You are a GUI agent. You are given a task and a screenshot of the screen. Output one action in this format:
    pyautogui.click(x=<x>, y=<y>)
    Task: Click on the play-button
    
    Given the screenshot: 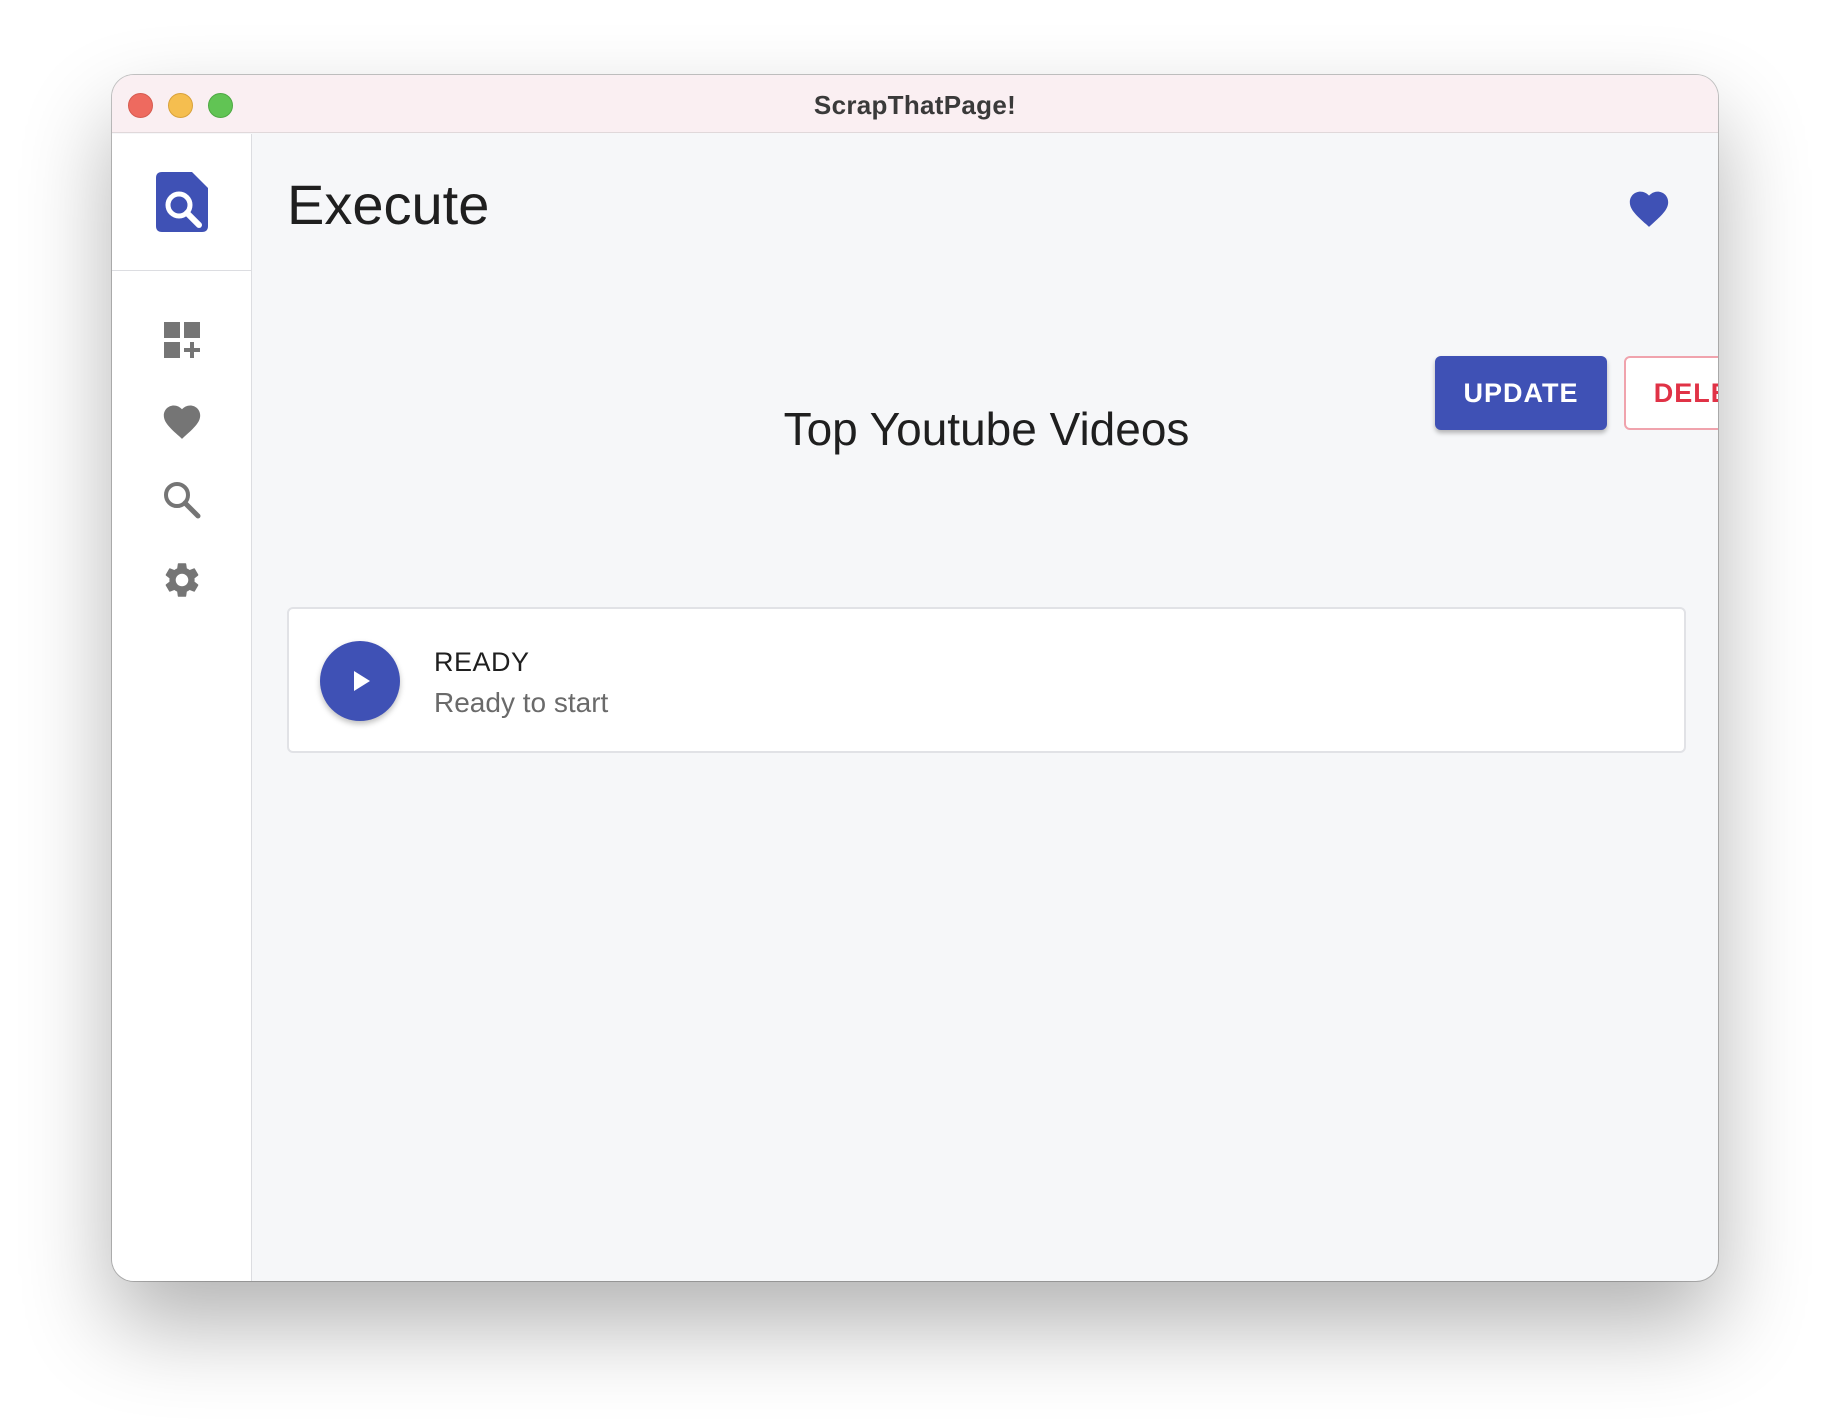 What is the action you would take?
    pyautogui.click(x=360, y=681)
    